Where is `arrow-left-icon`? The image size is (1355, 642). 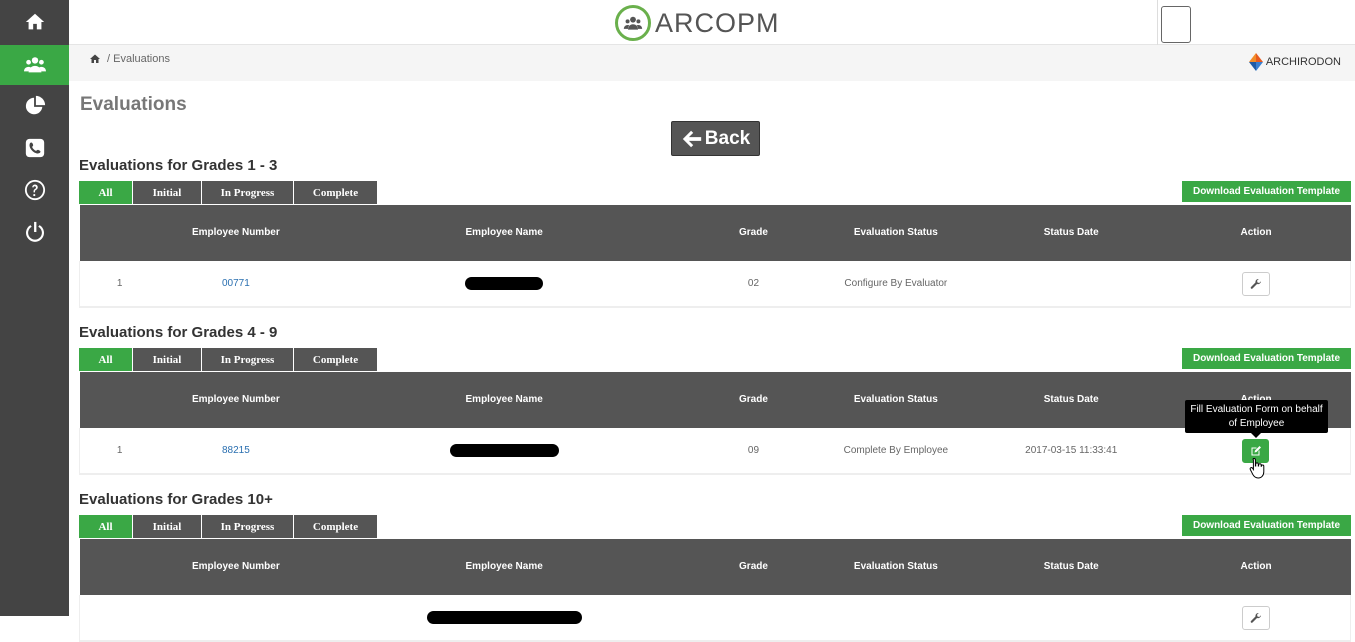 arrow-left-icon is located at coordinates (691, 138).